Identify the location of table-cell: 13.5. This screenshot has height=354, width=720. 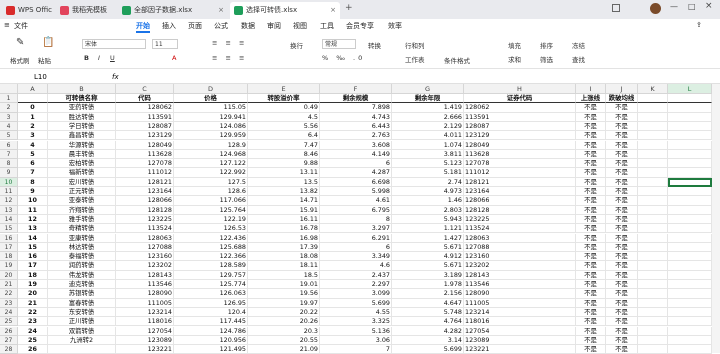
(284, 182).